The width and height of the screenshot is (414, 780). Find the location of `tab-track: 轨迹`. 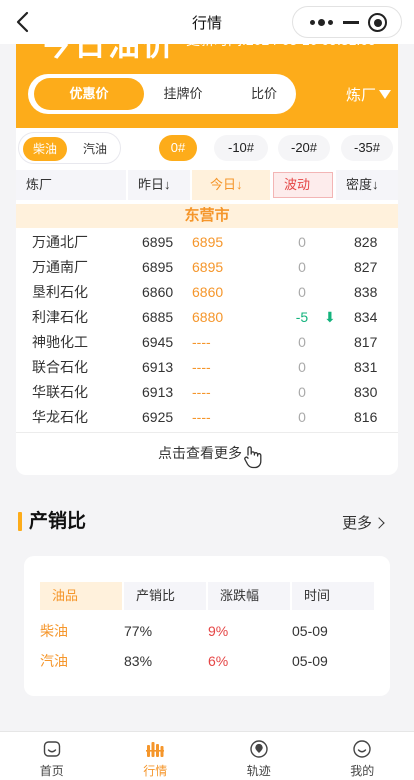

tab-track: 轨迹 is located at coordinates (259, 756).